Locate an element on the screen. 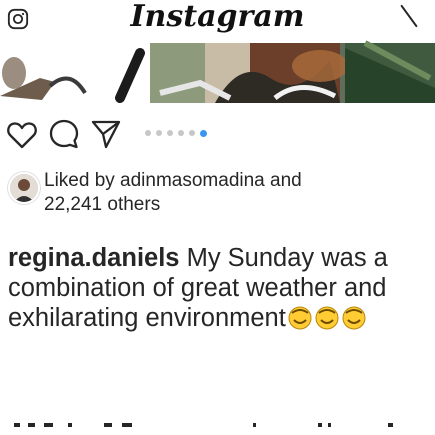 Image resolution: width=435 pixels, height=435 pixels. avatar-photo is located at coordinates (24, 188).